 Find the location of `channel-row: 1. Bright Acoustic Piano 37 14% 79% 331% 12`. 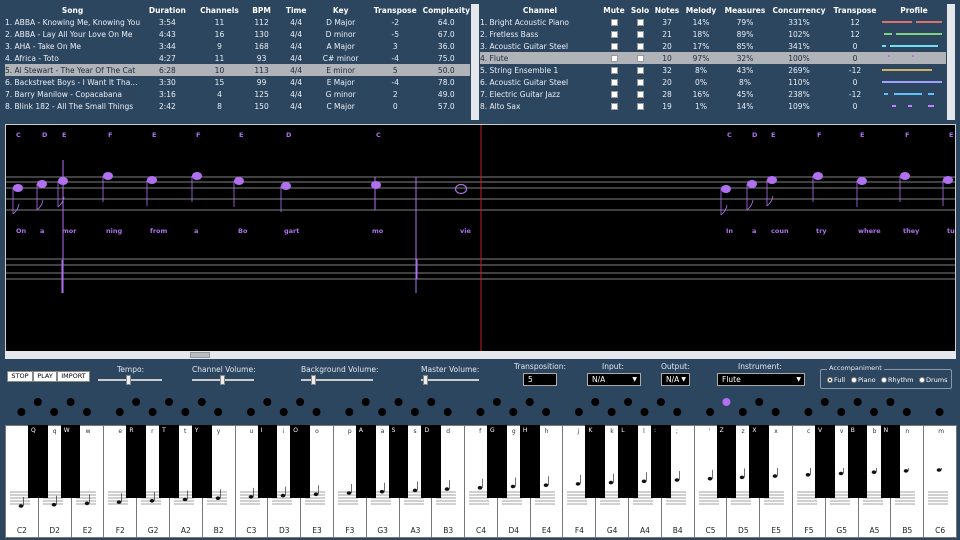

channel-row: 1. Bright Acoustic Piano 37 14% 79% 331% 12 is located at coordinates (713, 22).